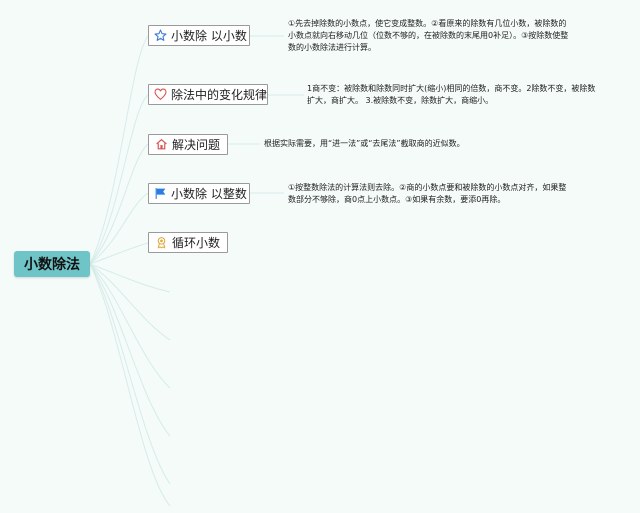 Image resolution: width=640 pixels, height=513 pixels. I want to click on note-line: 数的小数除法进行计算。, so click(332, 47).